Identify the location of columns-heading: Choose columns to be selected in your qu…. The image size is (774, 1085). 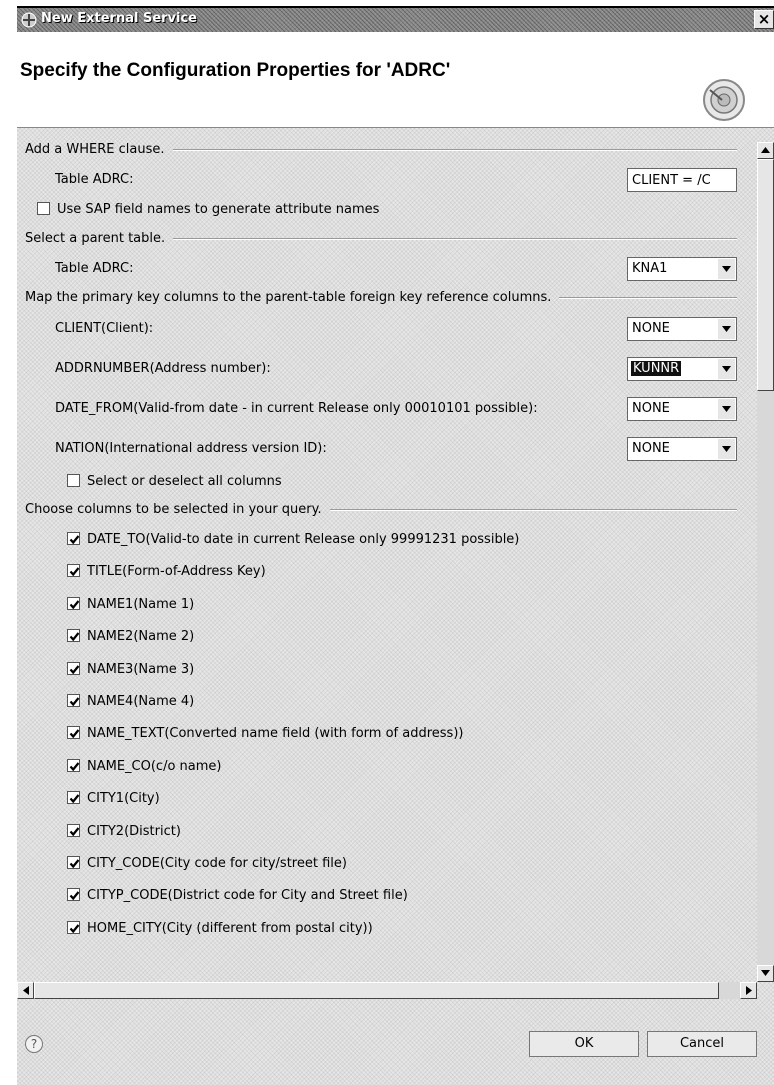
(173, 509).